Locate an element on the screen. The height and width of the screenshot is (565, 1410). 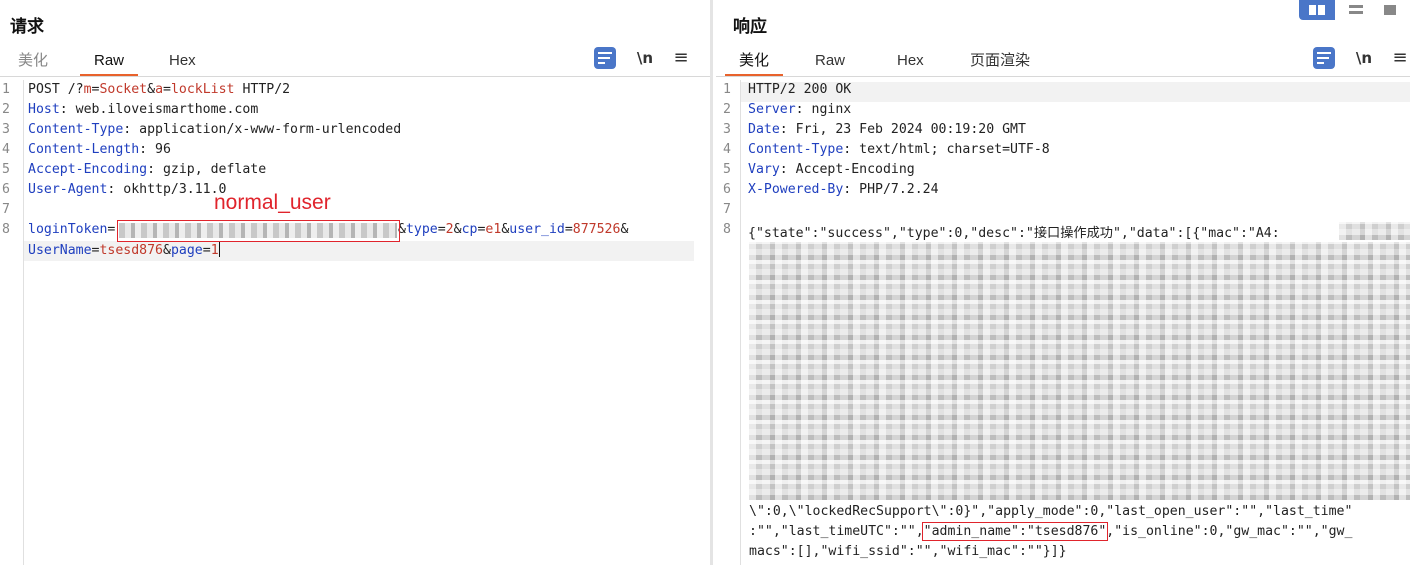
request-line: loginToken= is located at coordinates (71, 229).